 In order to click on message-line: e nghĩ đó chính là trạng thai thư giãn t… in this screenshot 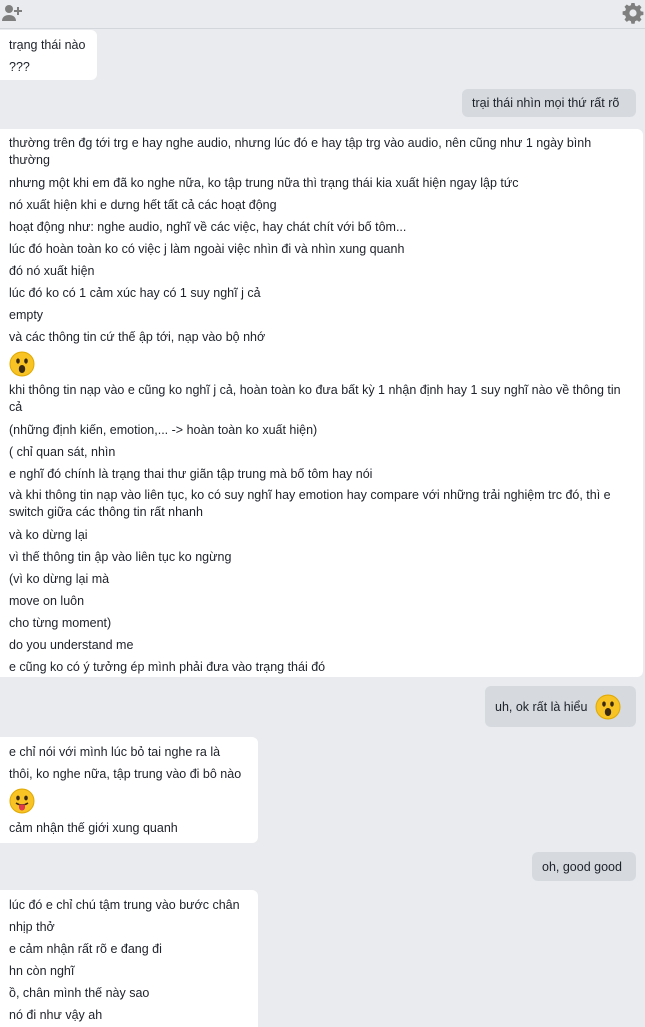, I will do `click(191, 474)`.